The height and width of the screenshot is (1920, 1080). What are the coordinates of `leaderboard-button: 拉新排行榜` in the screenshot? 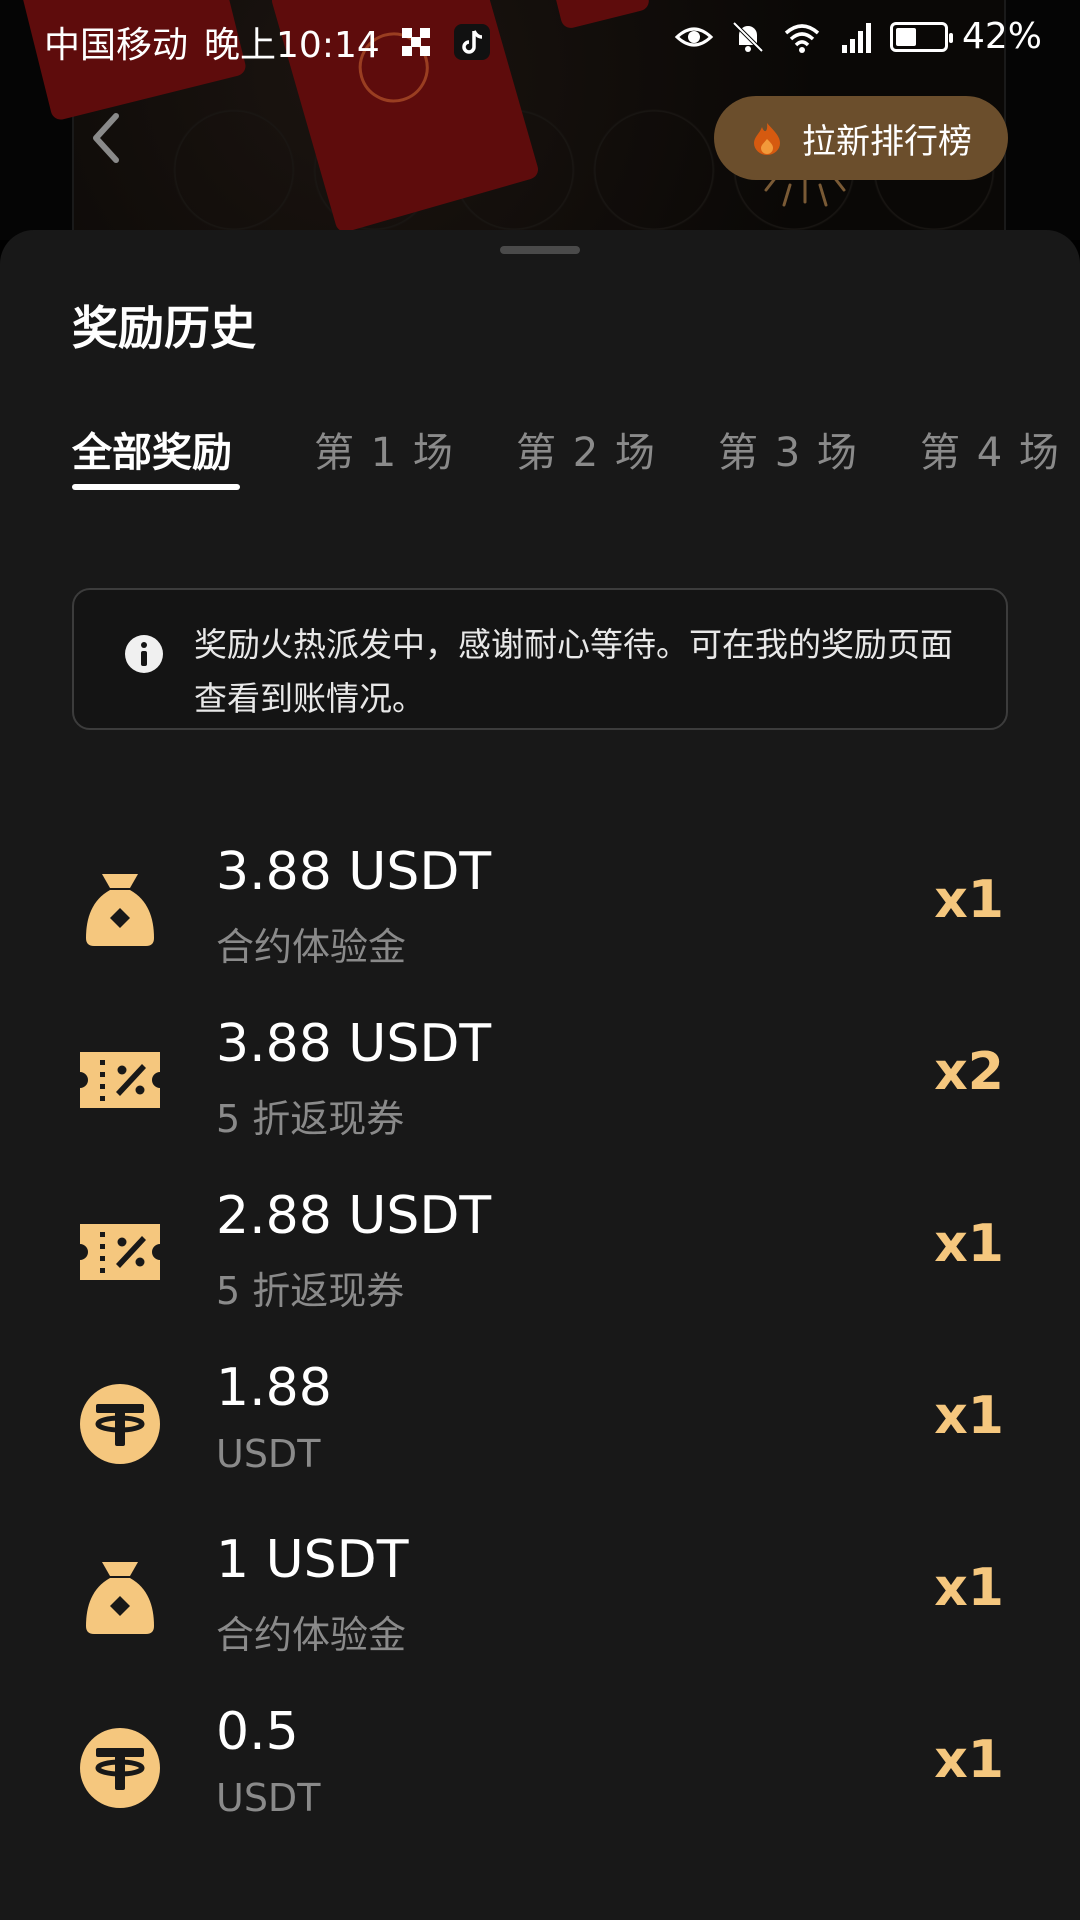 It's located at (861, 138).